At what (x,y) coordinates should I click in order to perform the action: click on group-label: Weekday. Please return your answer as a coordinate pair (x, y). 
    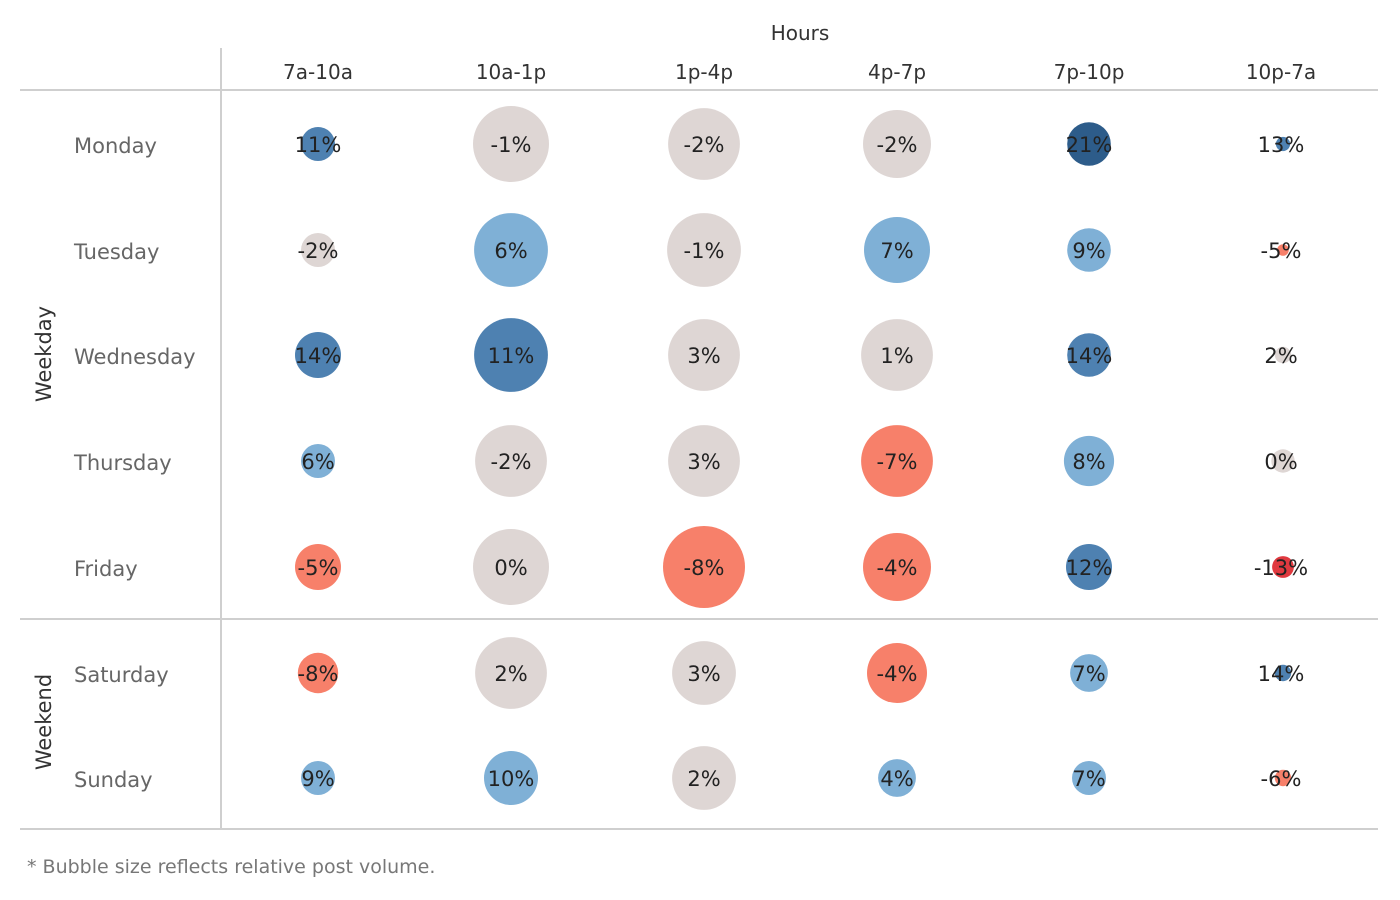
    Looking at the image, I should click on (44, 354).